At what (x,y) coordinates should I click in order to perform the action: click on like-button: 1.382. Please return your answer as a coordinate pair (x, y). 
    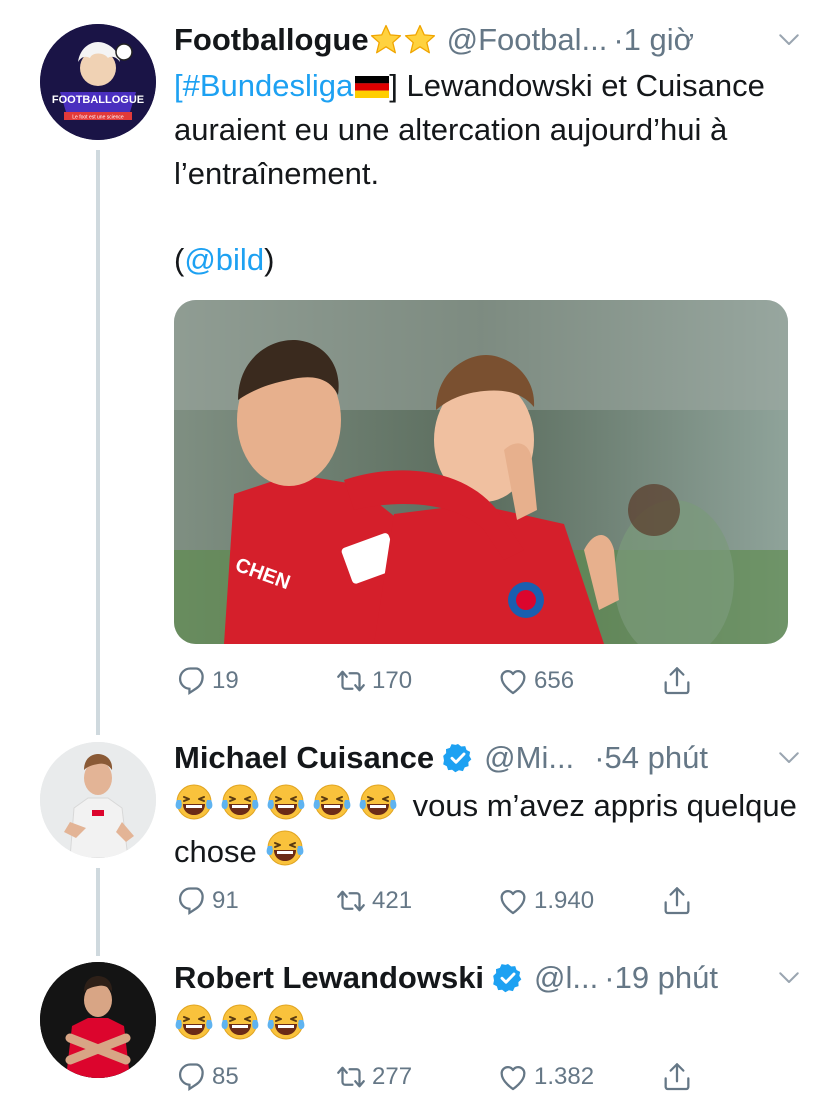
    Looking at the image, I should click on (545, 1077).